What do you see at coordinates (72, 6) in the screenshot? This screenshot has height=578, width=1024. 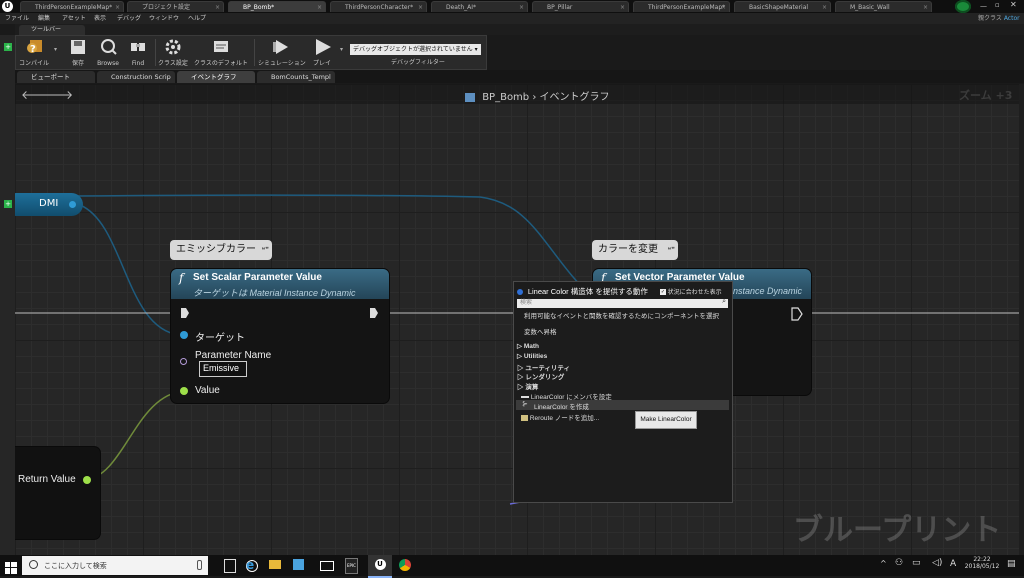 I see `doc-tab-0: ThirdPersonExampleMap* ×` at bounding box center [72, 6].